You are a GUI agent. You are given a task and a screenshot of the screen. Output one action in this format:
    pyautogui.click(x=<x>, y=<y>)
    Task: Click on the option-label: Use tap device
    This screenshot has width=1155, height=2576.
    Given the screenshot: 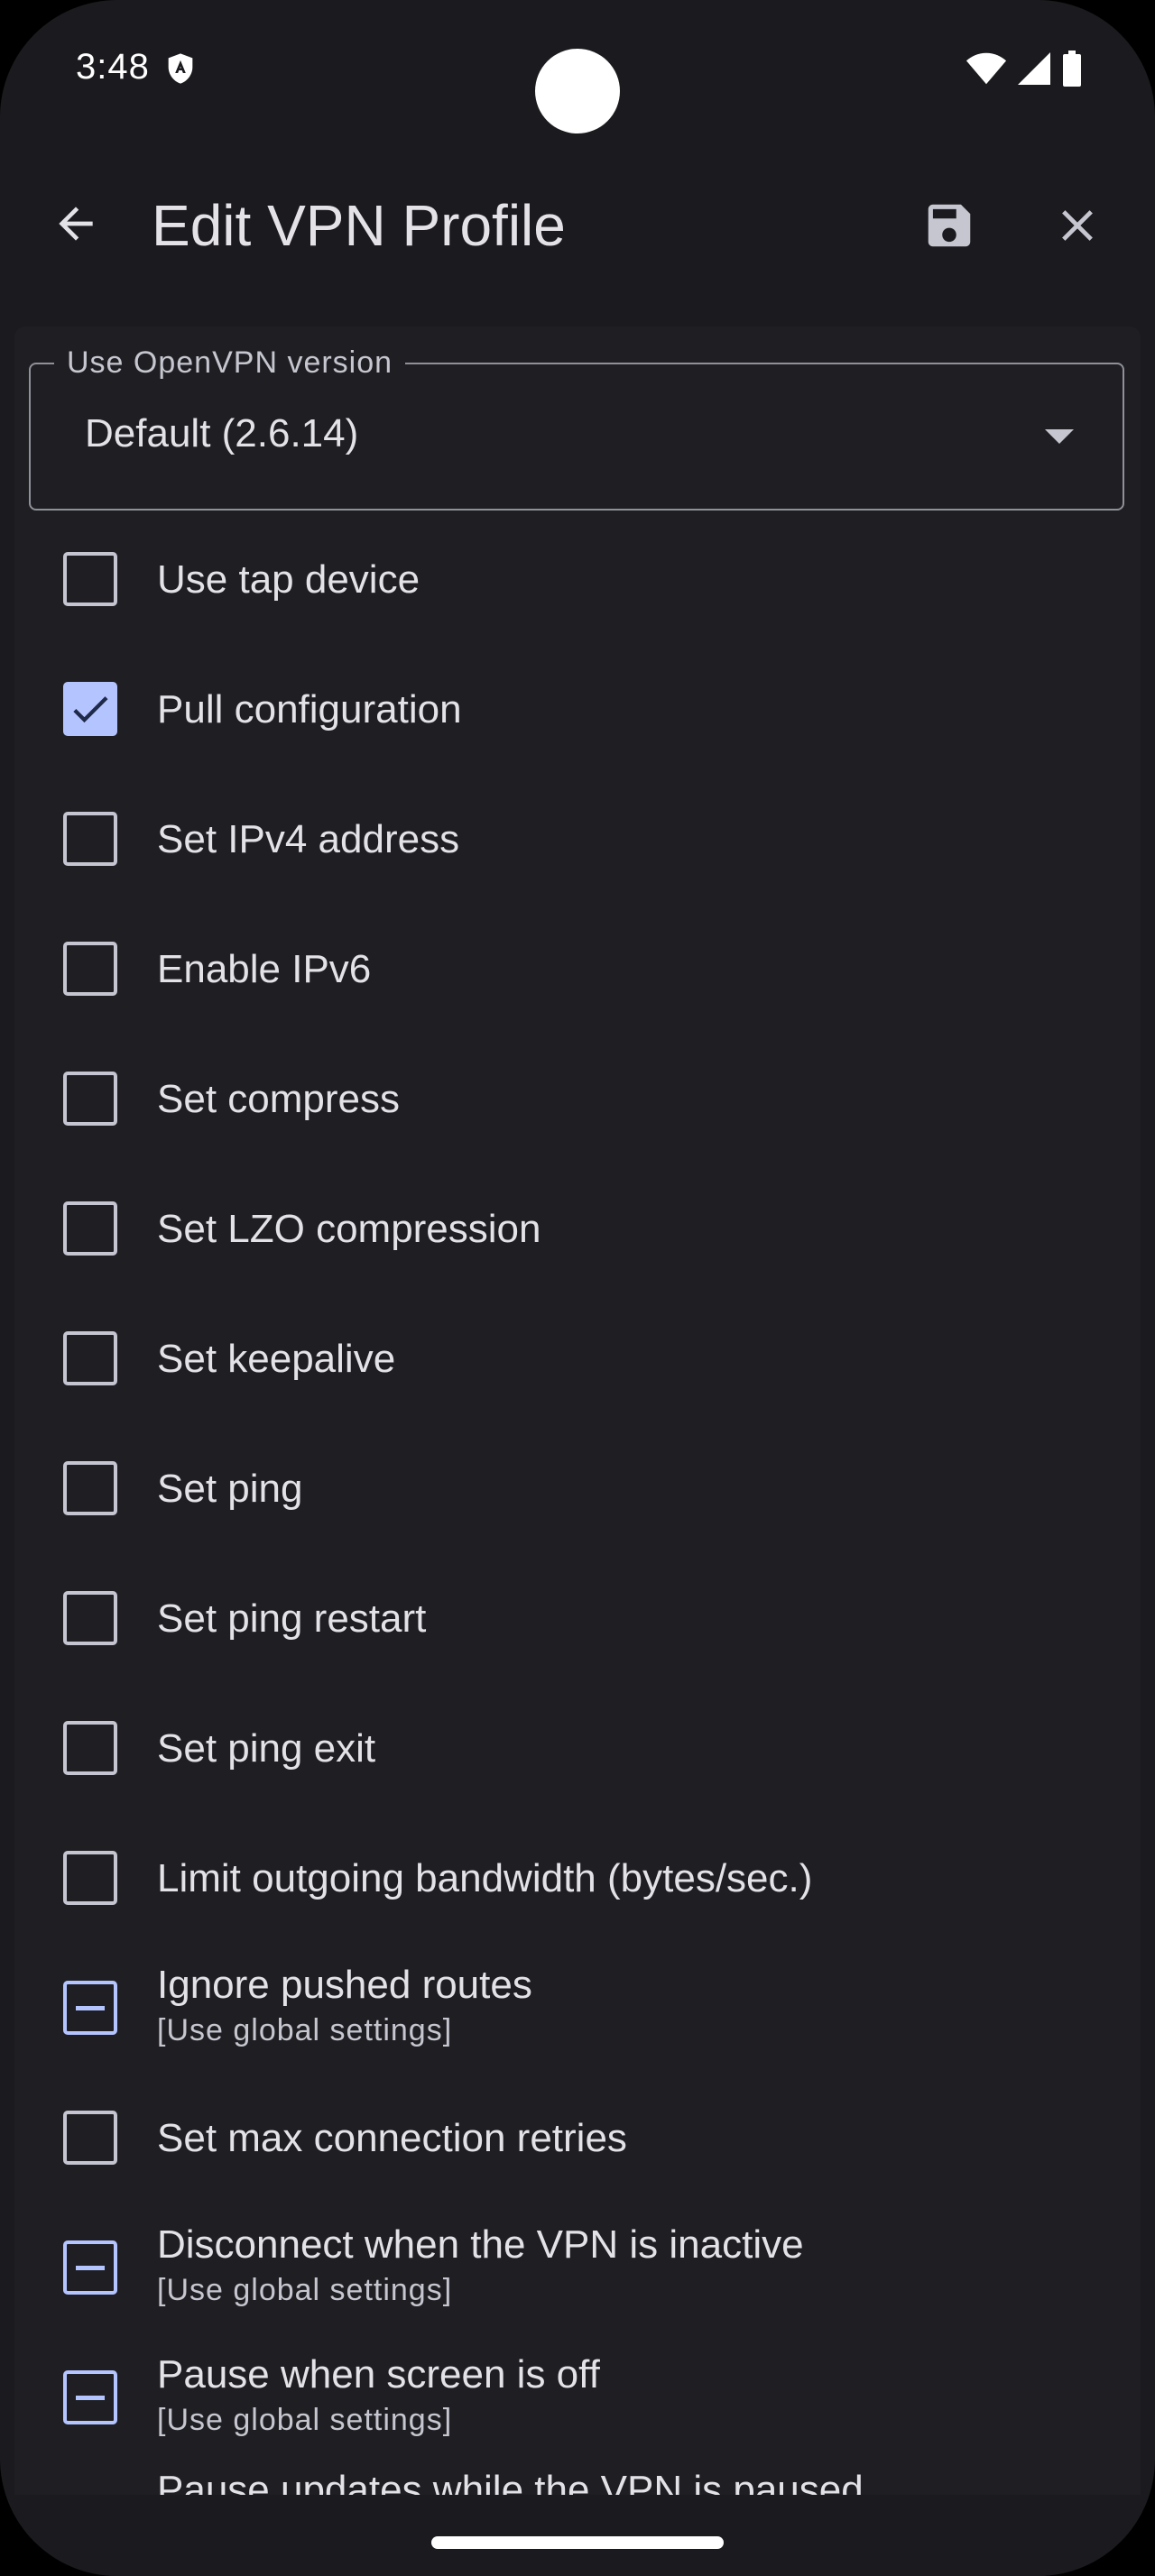 What is the action you would take?
    pyautogui.click(x=288, y=579)
    